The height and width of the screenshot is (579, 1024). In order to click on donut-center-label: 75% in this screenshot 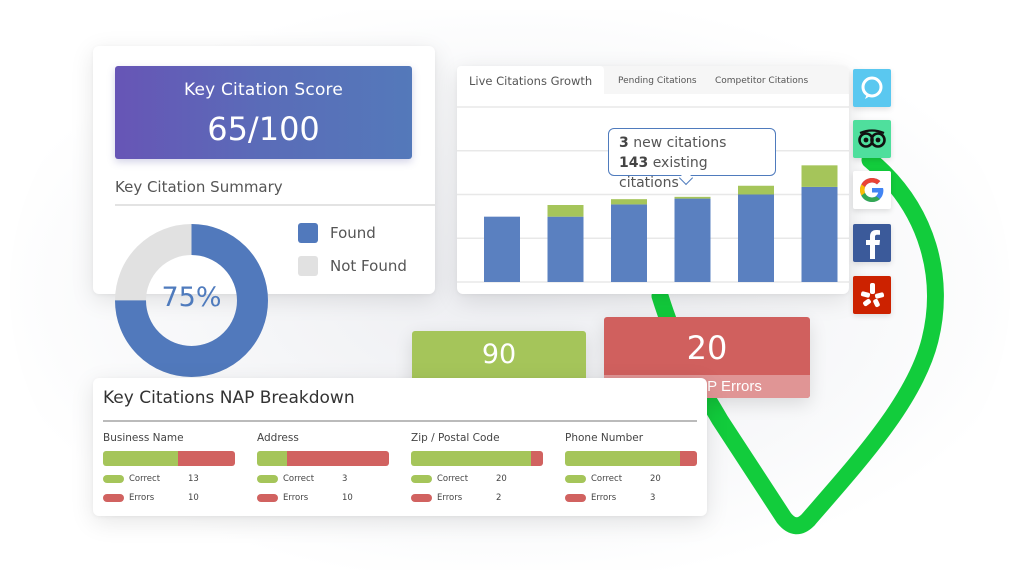, I will do `click(191, 297)`.